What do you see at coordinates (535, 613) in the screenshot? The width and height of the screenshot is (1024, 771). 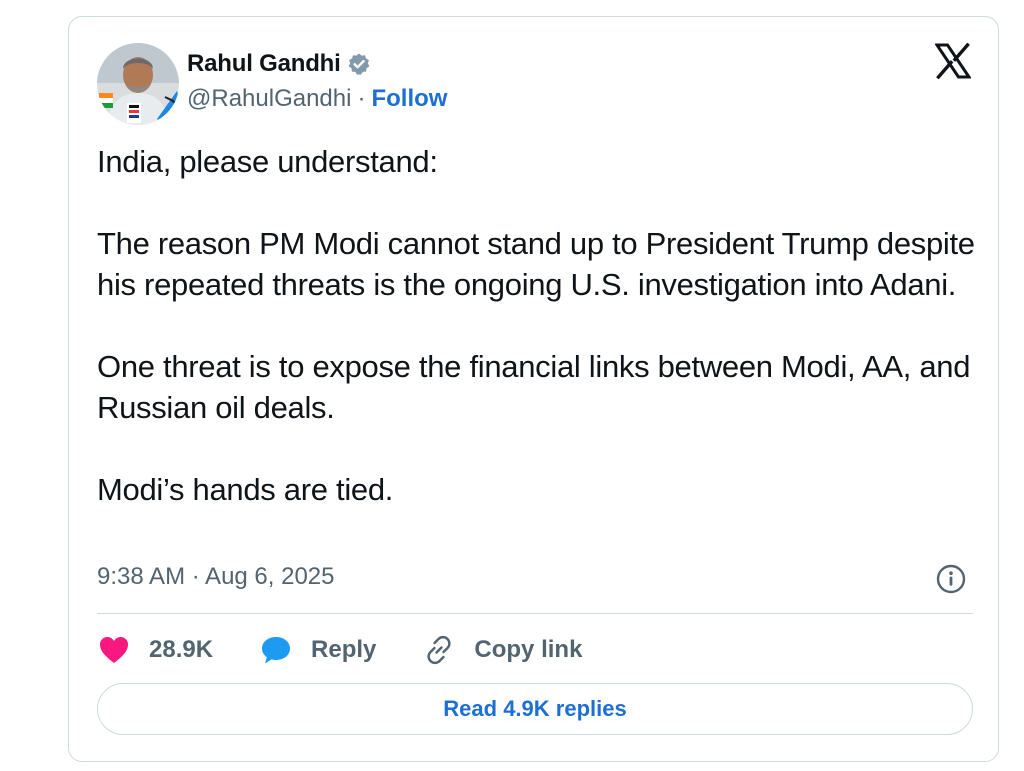 I see `divider` at bounding box center [535, 613].